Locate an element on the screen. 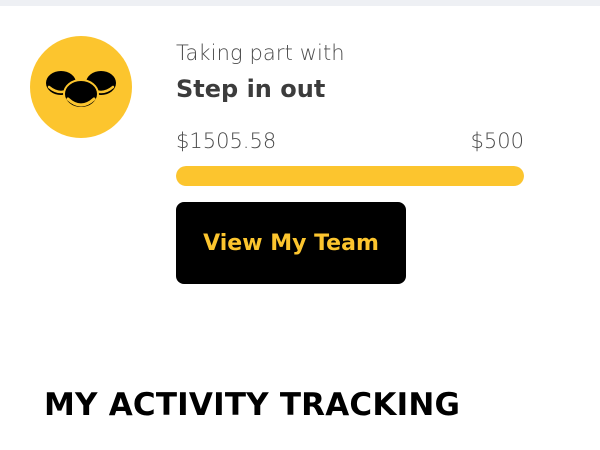 The image size is (600, 450). team-group-icon is located at coordinates (81, 90).